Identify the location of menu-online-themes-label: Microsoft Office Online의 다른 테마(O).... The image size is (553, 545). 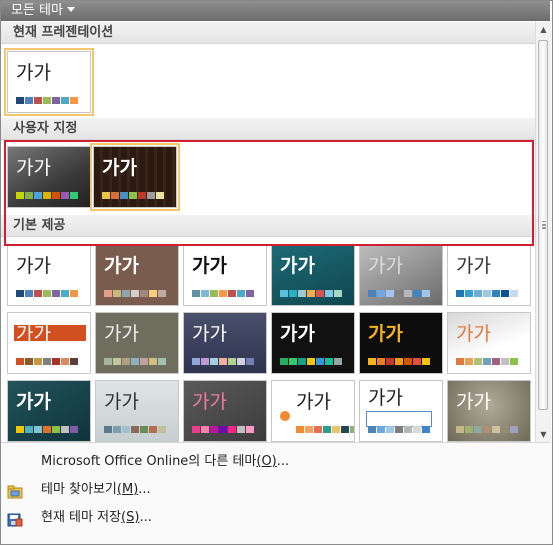
(165, 462).